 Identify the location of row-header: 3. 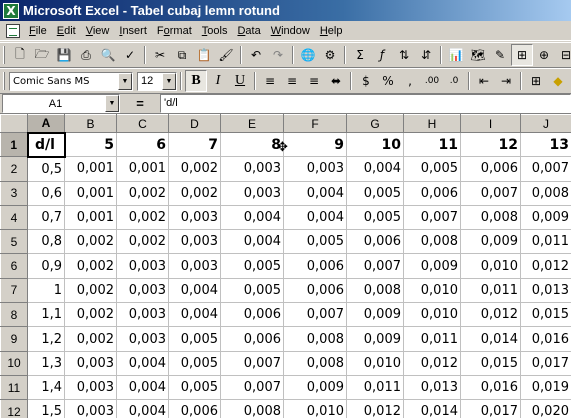
(14, 193).